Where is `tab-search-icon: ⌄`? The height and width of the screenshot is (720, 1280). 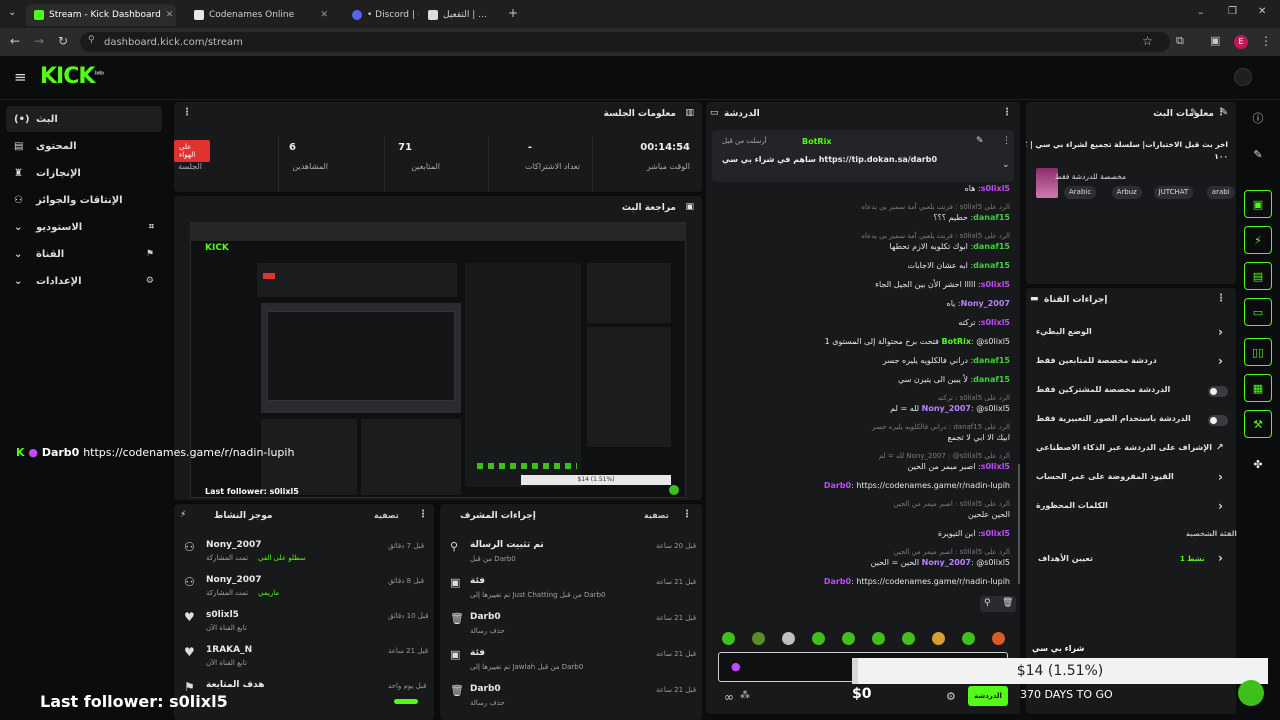 tab-search-icon: ⌄ is located at coordinates (12, 12).